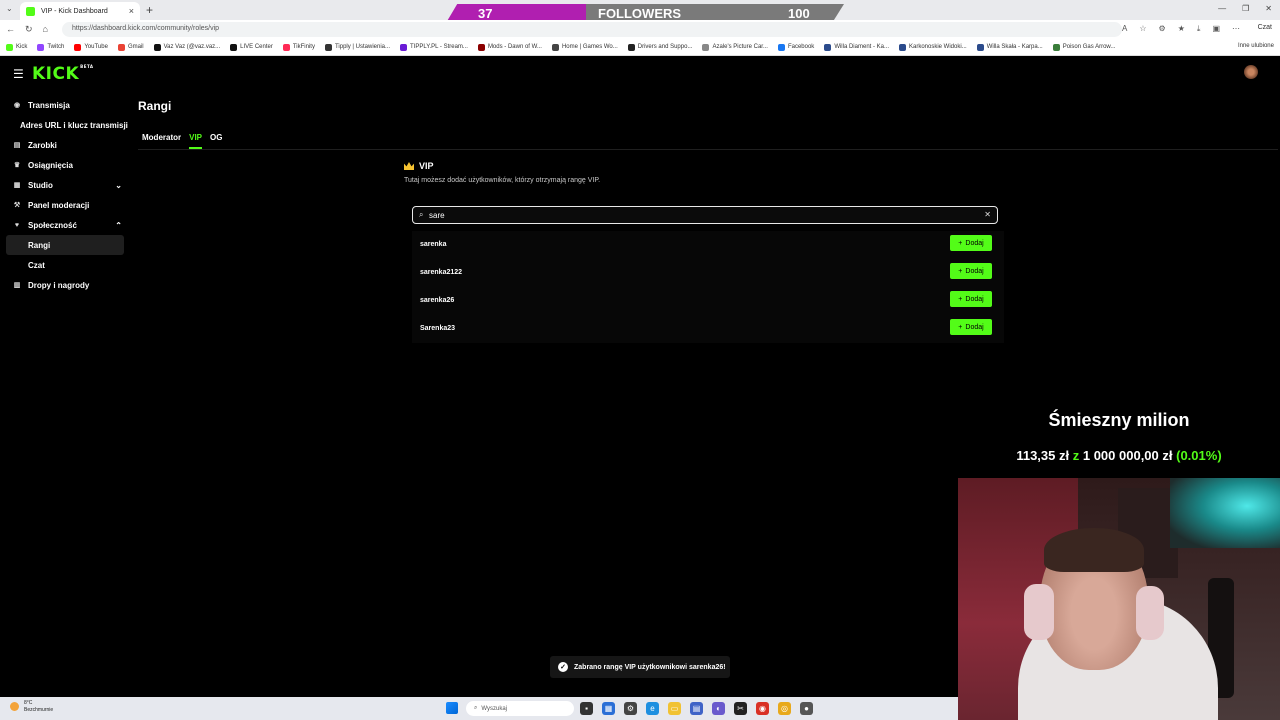  Describe the element at coordinates (18, 74) in the screenshot. I see `menu-icon: ☰` at that location.